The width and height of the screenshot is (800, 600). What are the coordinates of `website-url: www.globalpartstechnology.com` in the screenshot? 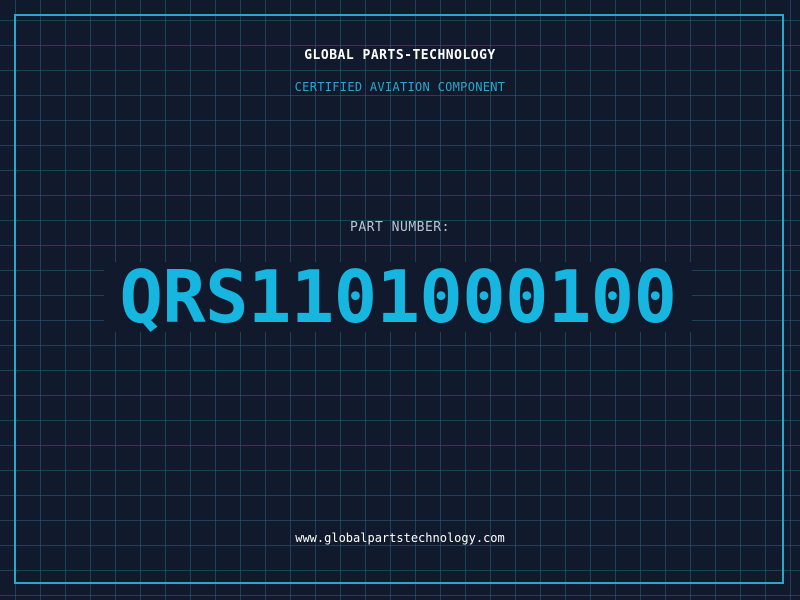 It's located at (400, 538).